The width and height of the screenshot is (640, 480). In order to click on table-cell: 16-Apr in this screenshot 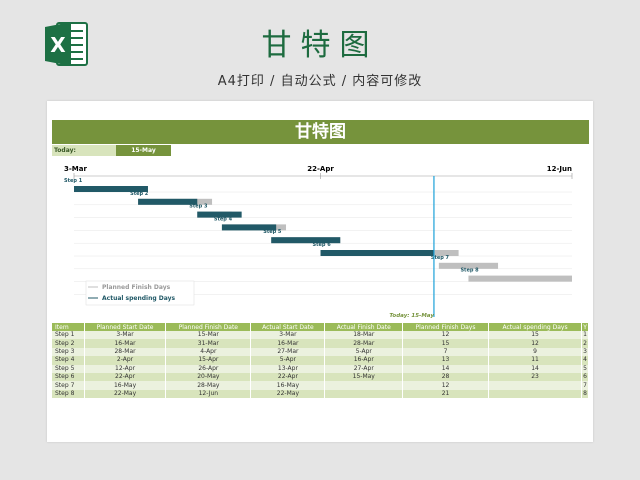, I will do `click(364, 360)`.